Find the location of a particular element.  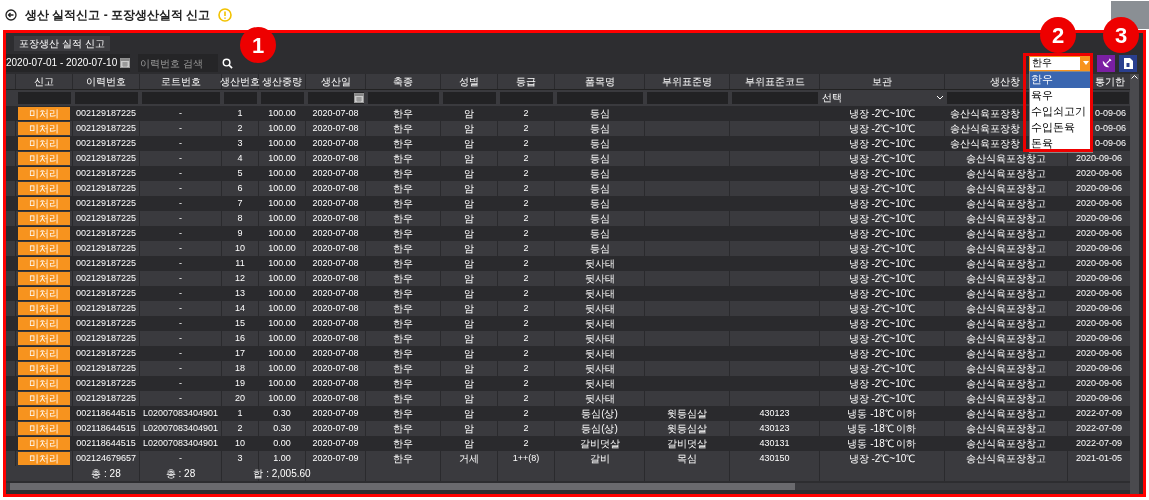

tool-button is located at coordinates (1106, 63).